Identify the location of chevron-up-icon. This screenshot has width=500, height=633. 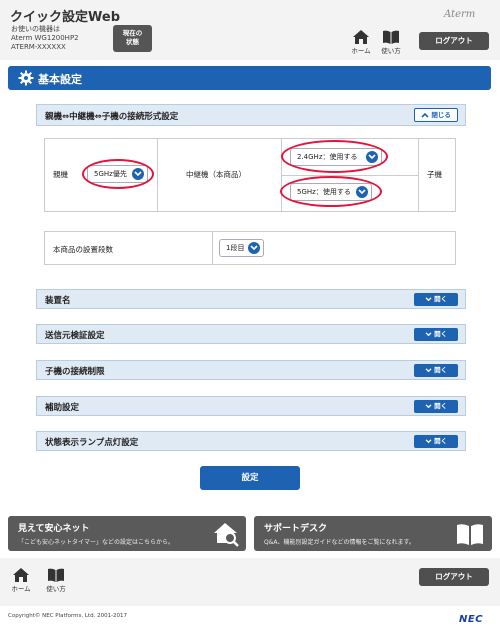
(425, 115).